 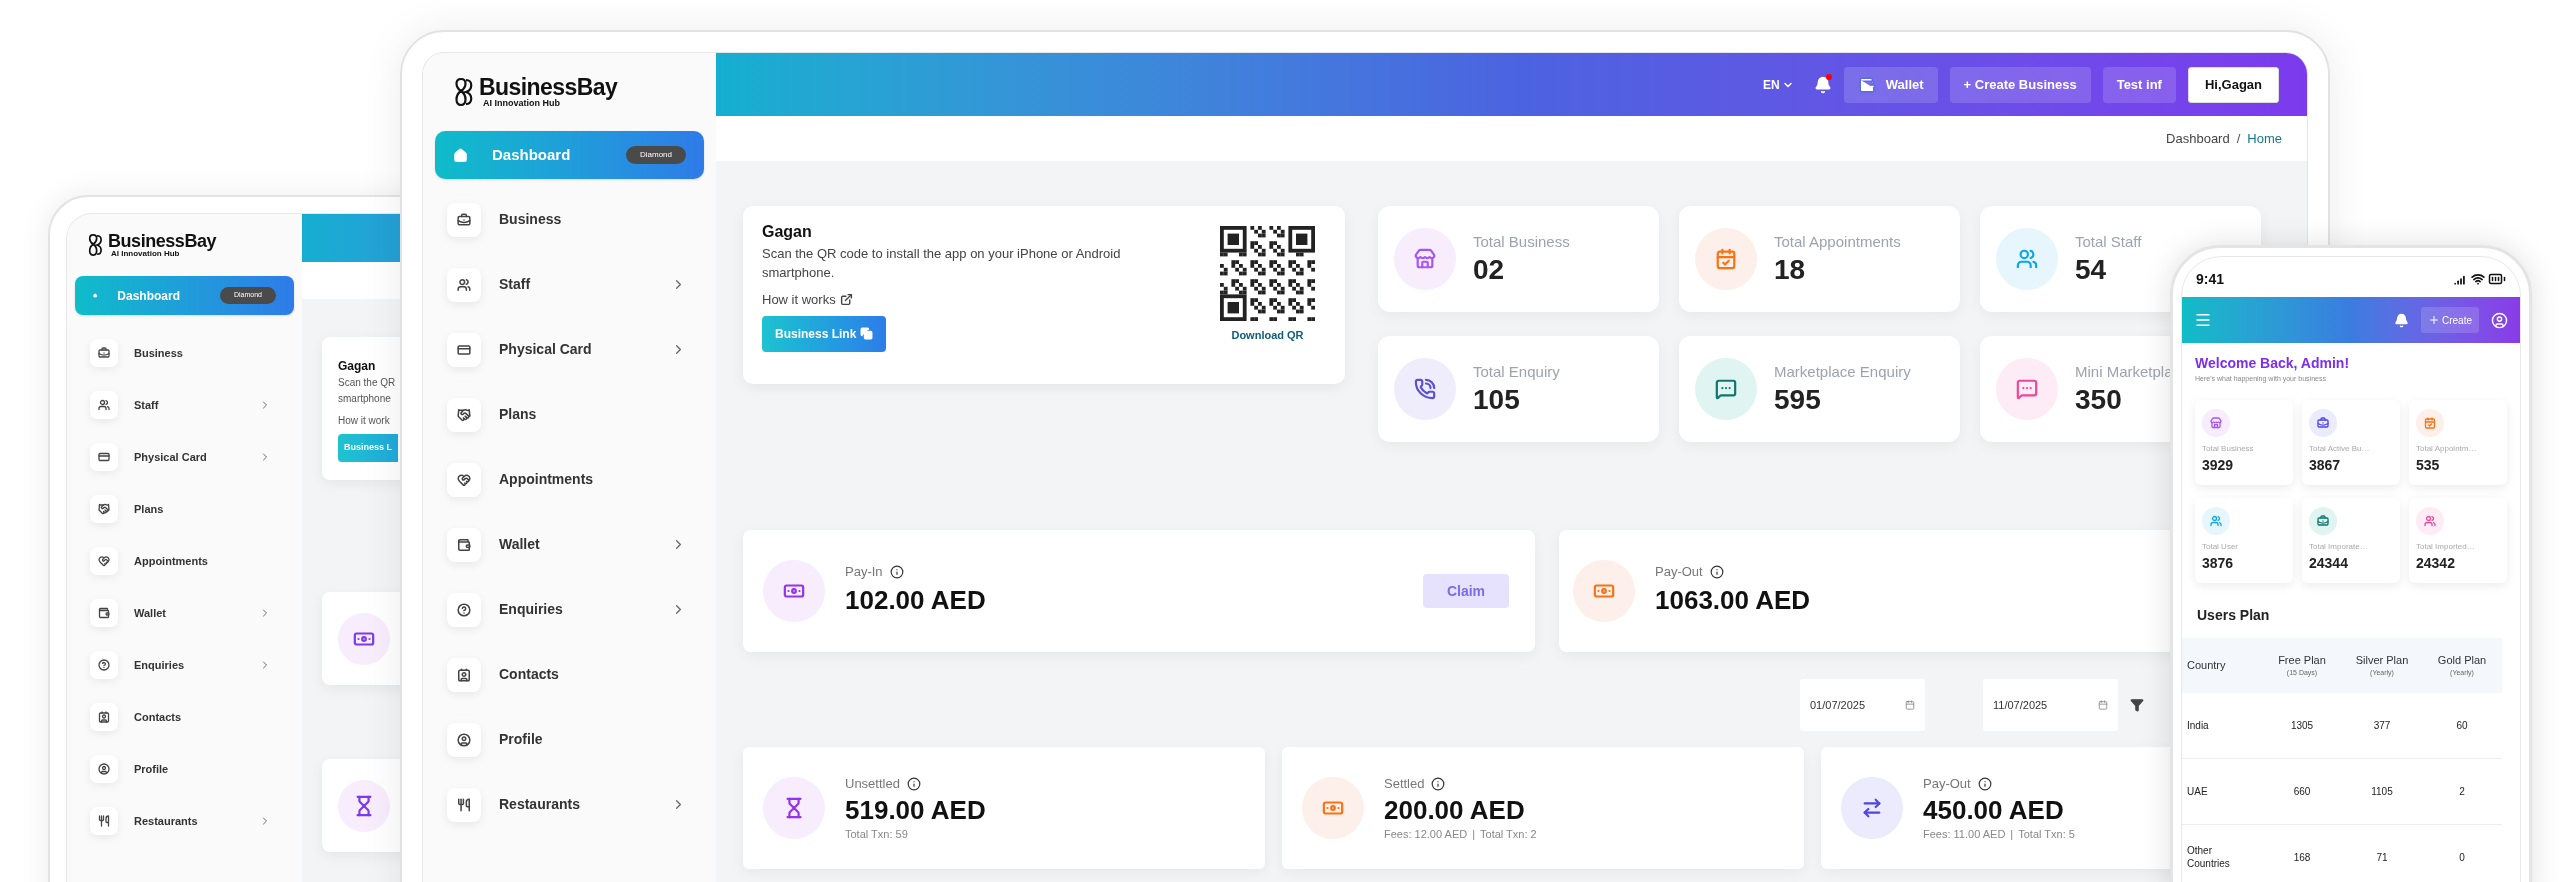 What do you see at coordinates (942, 263) in the screenshot?
I see `qr-description: Scan the QR code to install the app on your iPhone or Android smartphone.` at bounding box center [942, 263].